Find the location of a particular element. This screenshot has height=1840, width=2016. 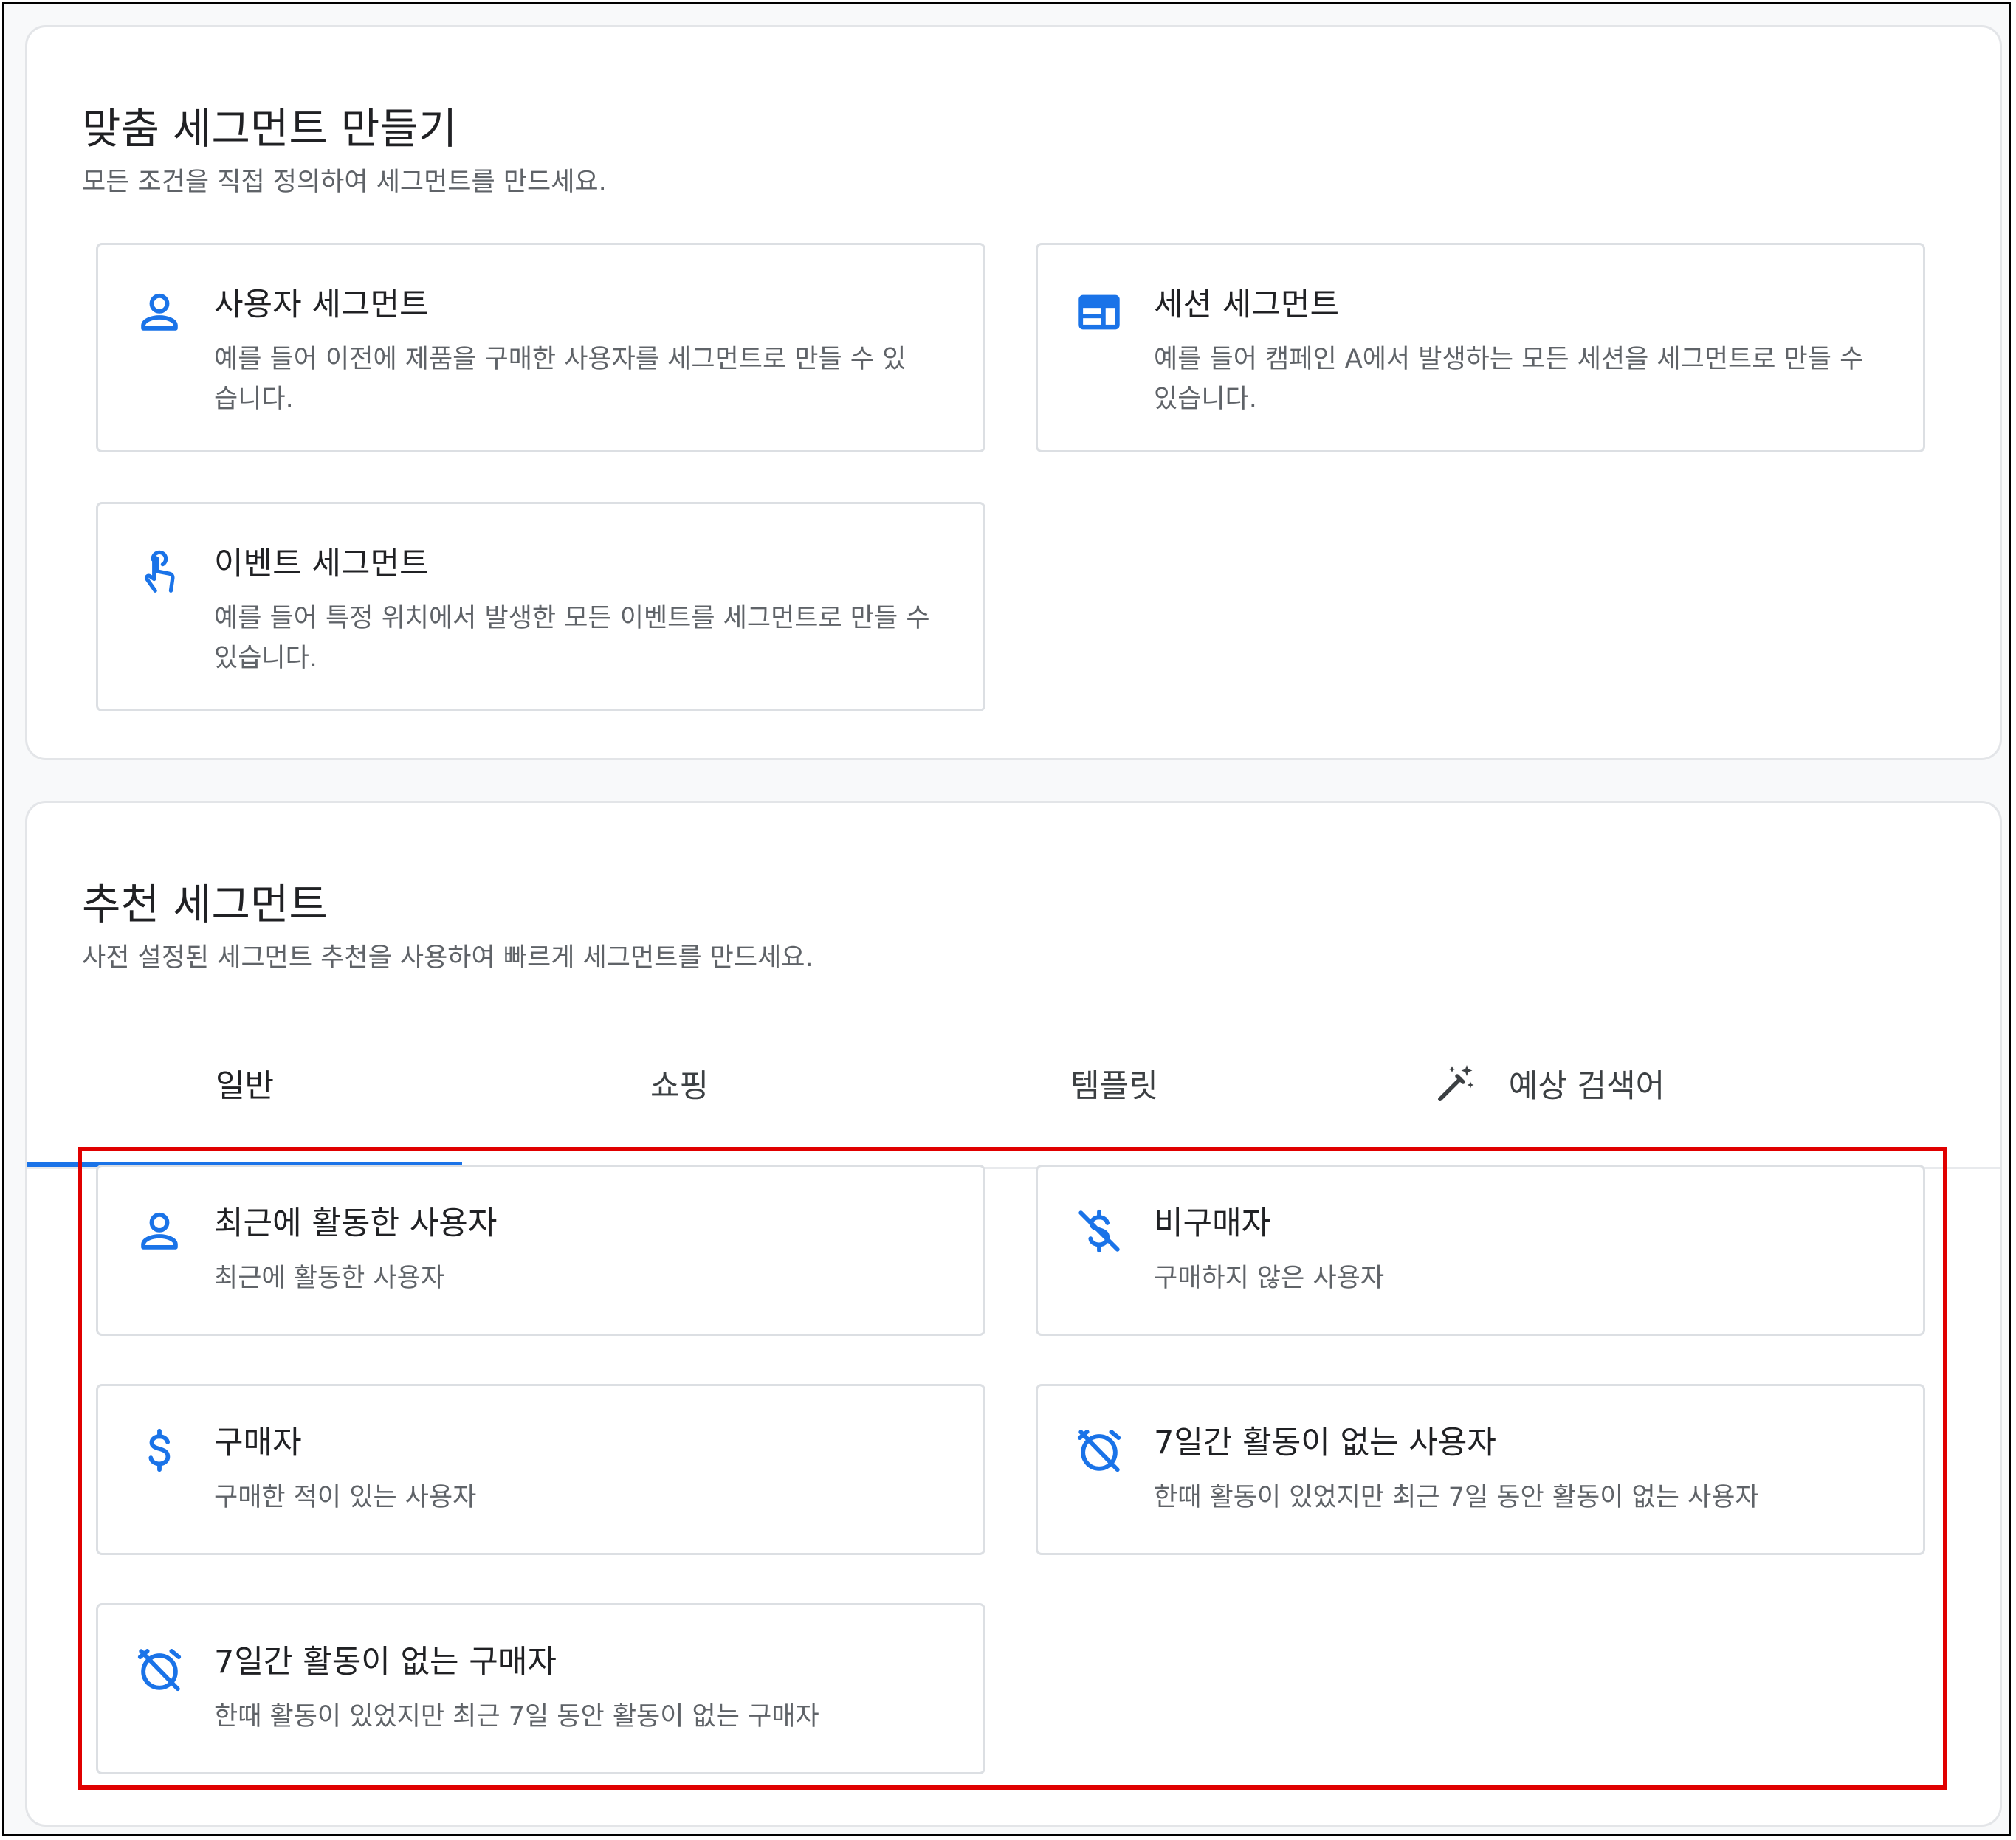

card-description: 구매하지 않은 사용자 is located at coordinates (1269, 1278).